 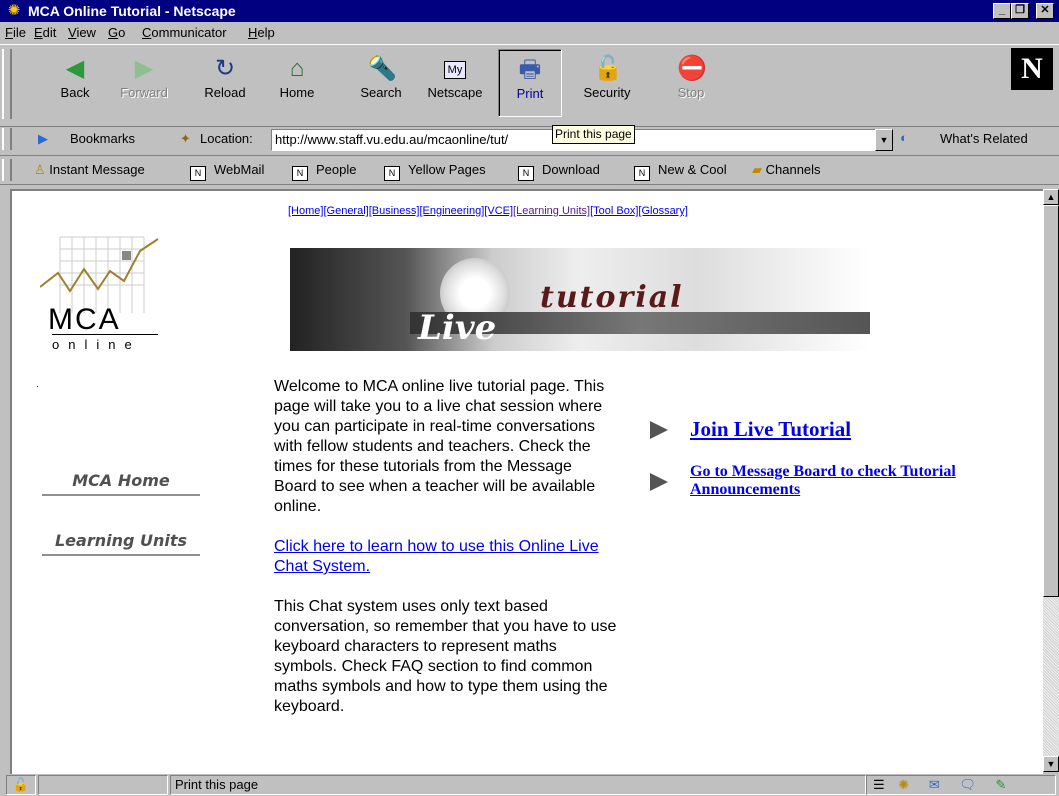 What do you see at coordinates (21, 785) in the screenshot?
I see `security-status-icon: 🔓` at bounding box center [21, 785].